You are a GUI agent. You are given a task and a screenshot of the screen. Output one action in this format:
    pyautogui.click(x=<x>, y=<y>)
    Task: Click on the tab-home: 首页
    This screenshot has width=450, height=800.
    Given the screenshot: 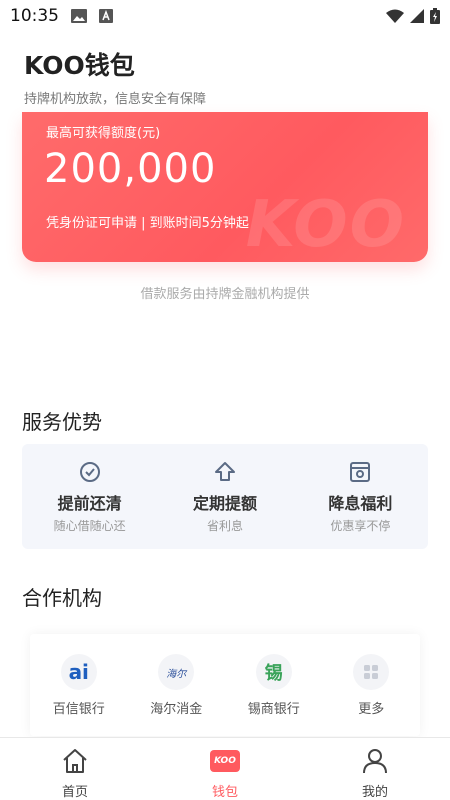 What is the action you would take?
    pyautogui.click(x=75, y=769)
    